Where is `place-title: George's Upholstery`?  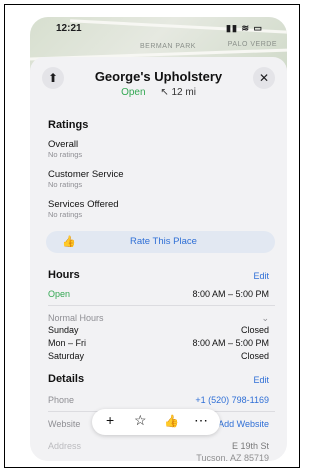
place-title: George's Upholstery is located at coordinates (158, 76).